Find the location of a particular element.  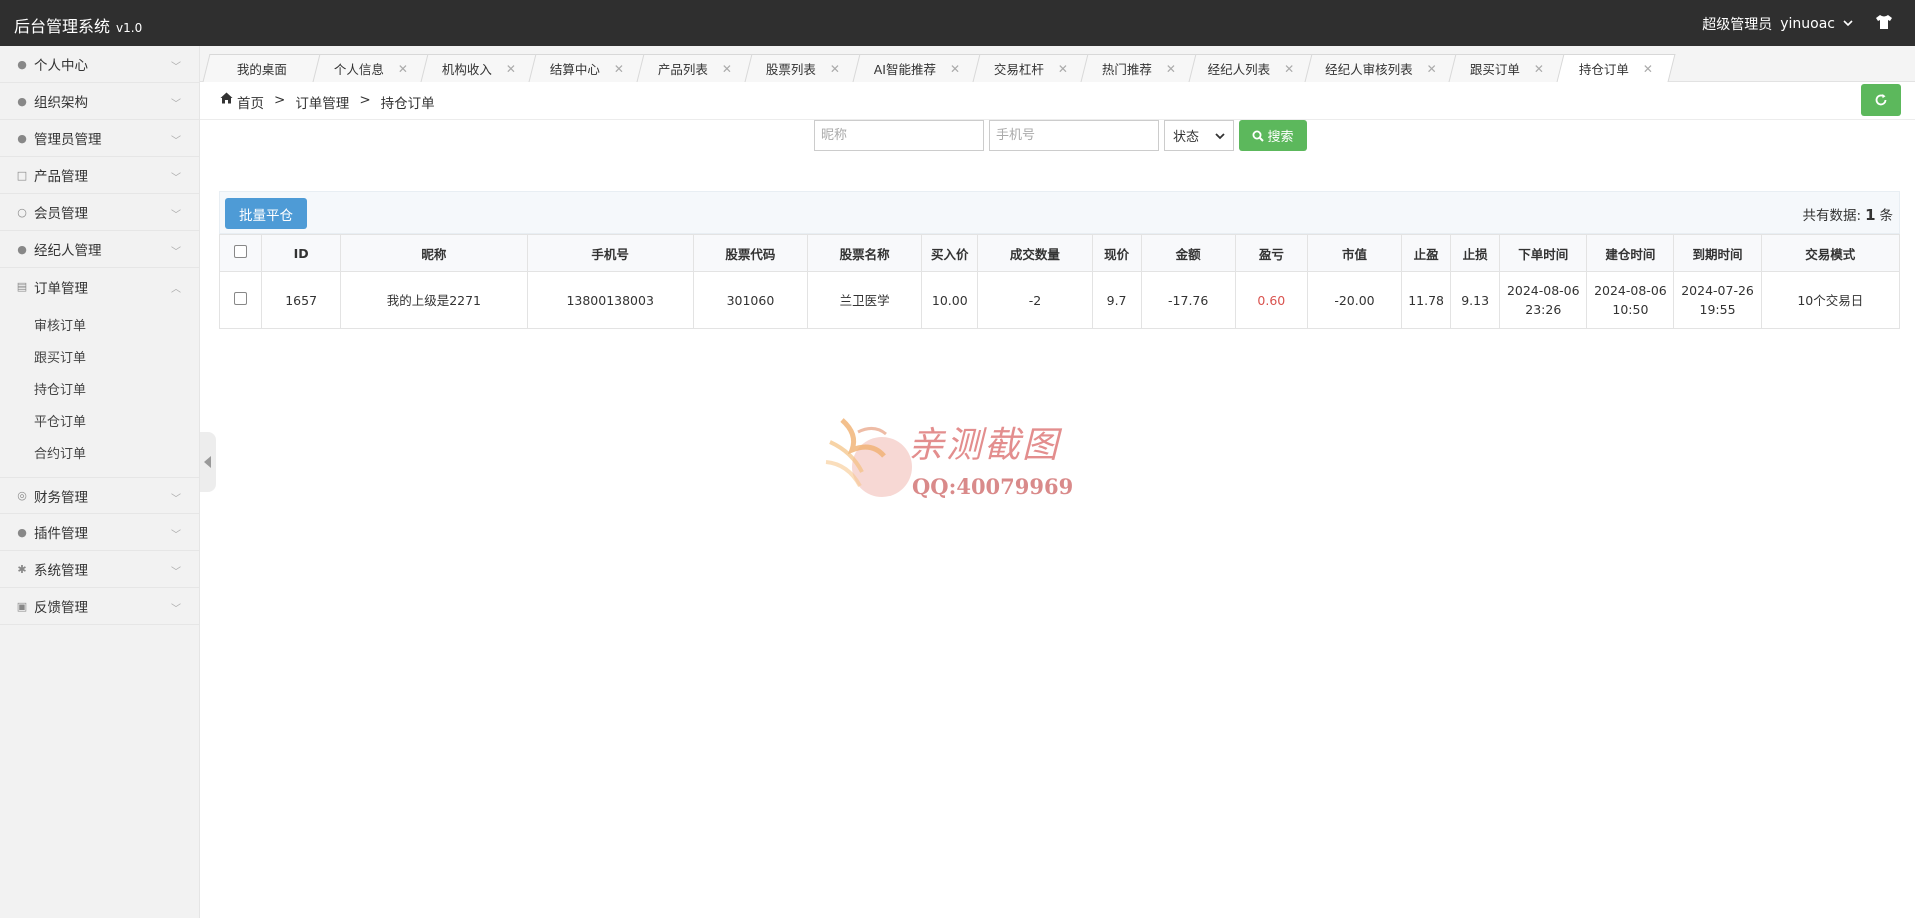

sidebar-item-admin: ● 管理员管理 ﹀ is located at coordinates (99, 138).